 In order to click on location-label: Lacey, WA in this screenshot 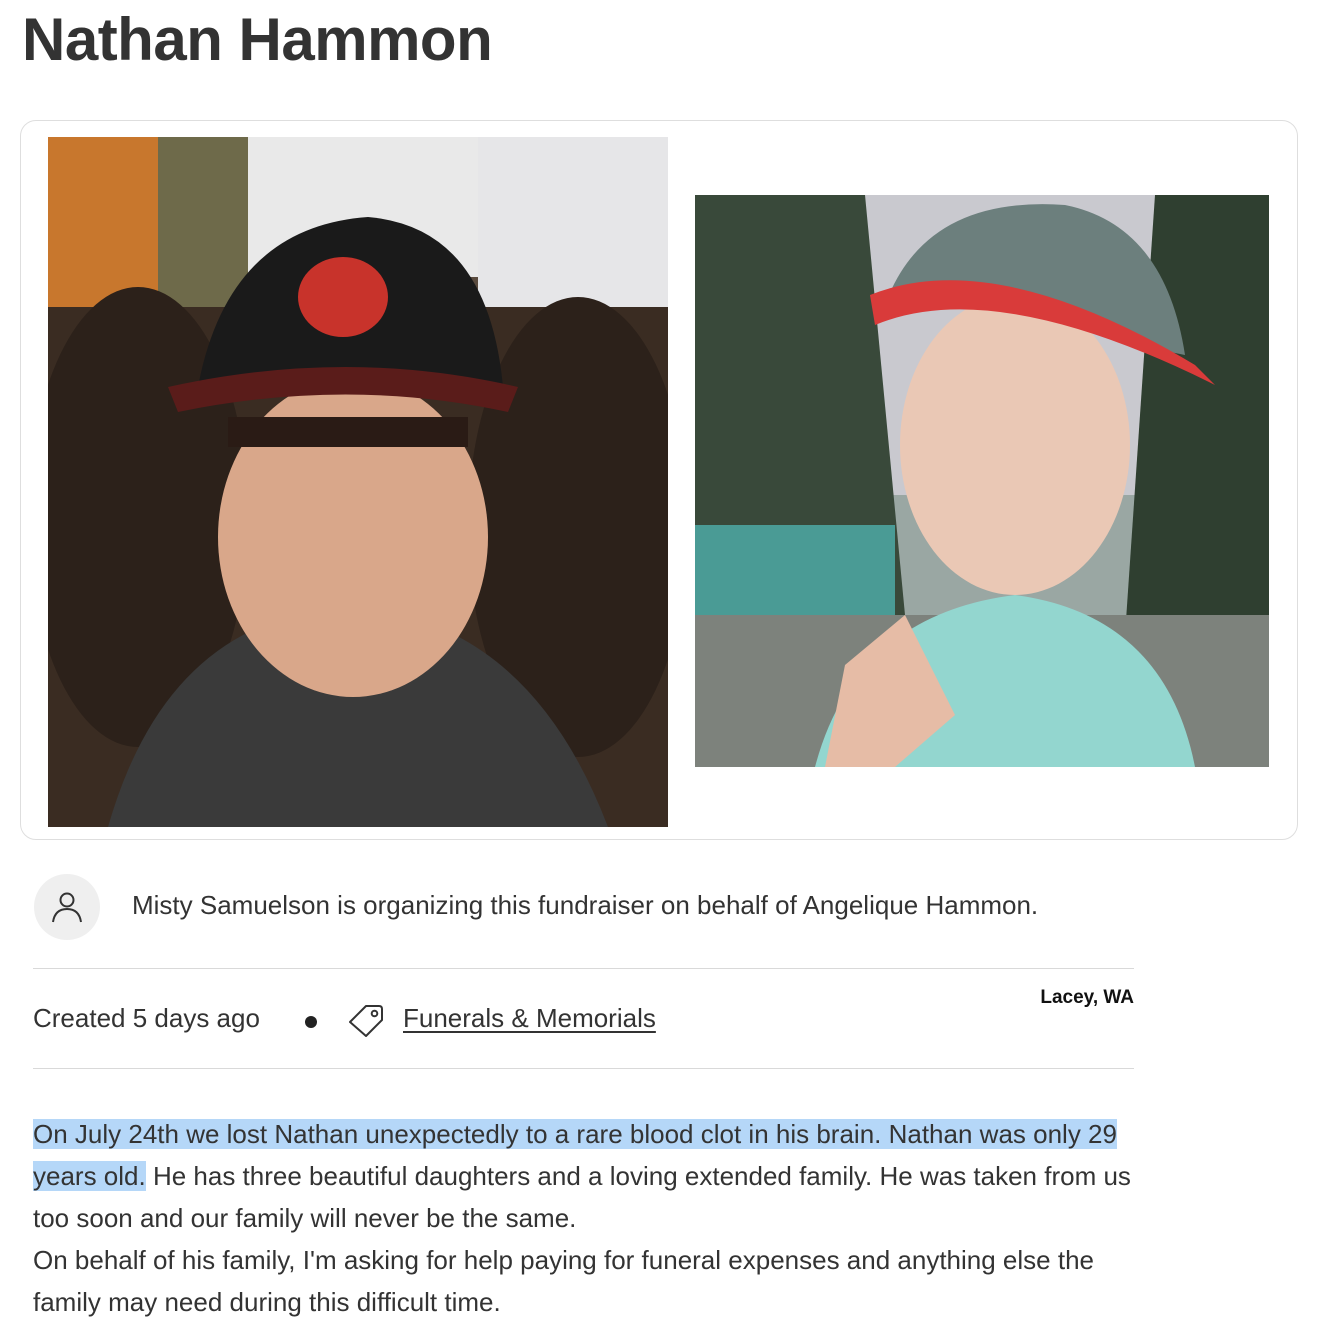, I will do `click(1087, 997)`.